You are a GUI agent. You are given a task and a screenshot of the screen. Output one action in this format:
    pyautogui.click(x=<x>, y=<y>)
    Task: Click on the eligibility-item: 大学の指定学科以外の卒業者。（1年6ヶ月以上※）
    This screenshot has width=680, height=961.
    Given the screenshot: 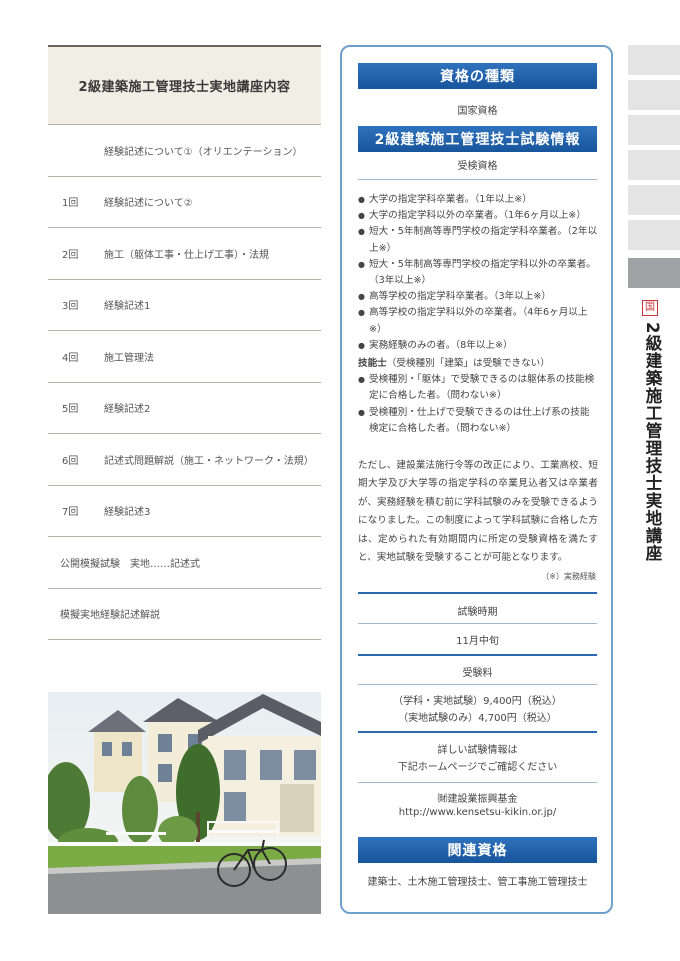 What is the action you would take?
    pyautogui.click(x=478, y=216)
    